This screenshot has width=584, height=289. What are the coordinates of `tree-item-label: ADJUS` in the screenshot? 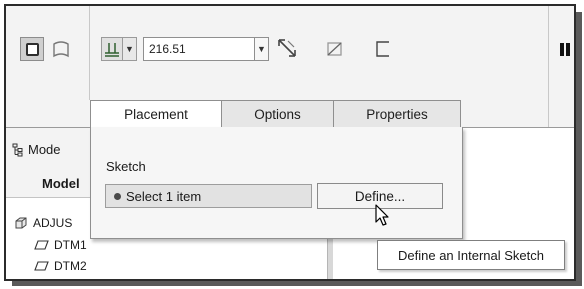 It's located at (53, 223).